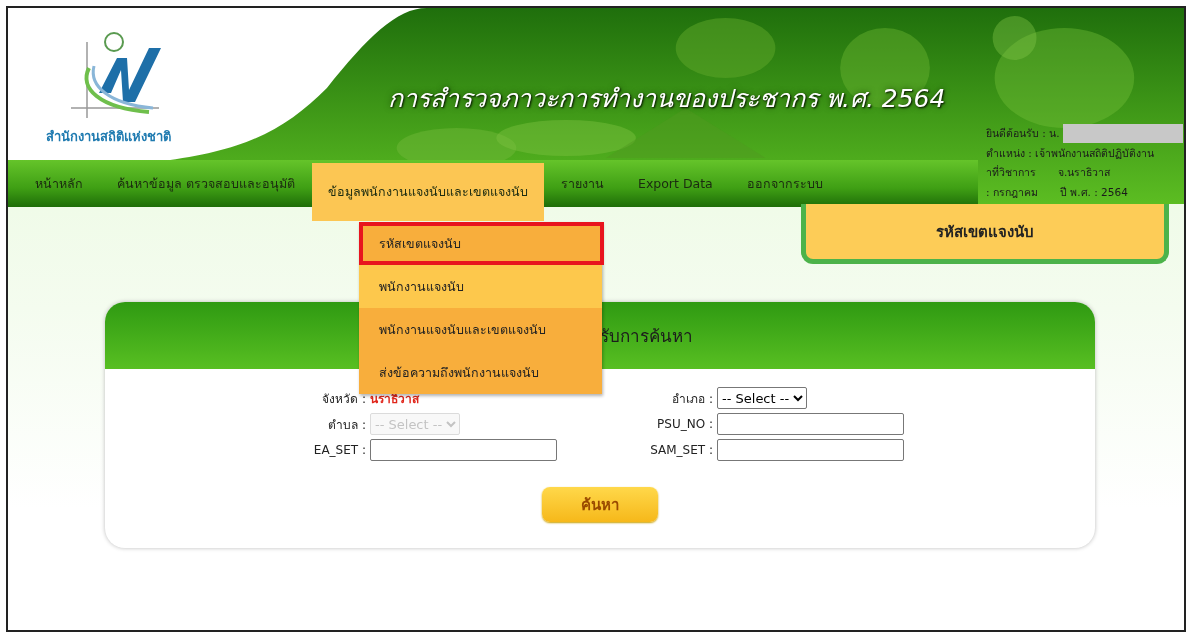  I want to click on field-label: PSU_NO :, so click(685, 424).